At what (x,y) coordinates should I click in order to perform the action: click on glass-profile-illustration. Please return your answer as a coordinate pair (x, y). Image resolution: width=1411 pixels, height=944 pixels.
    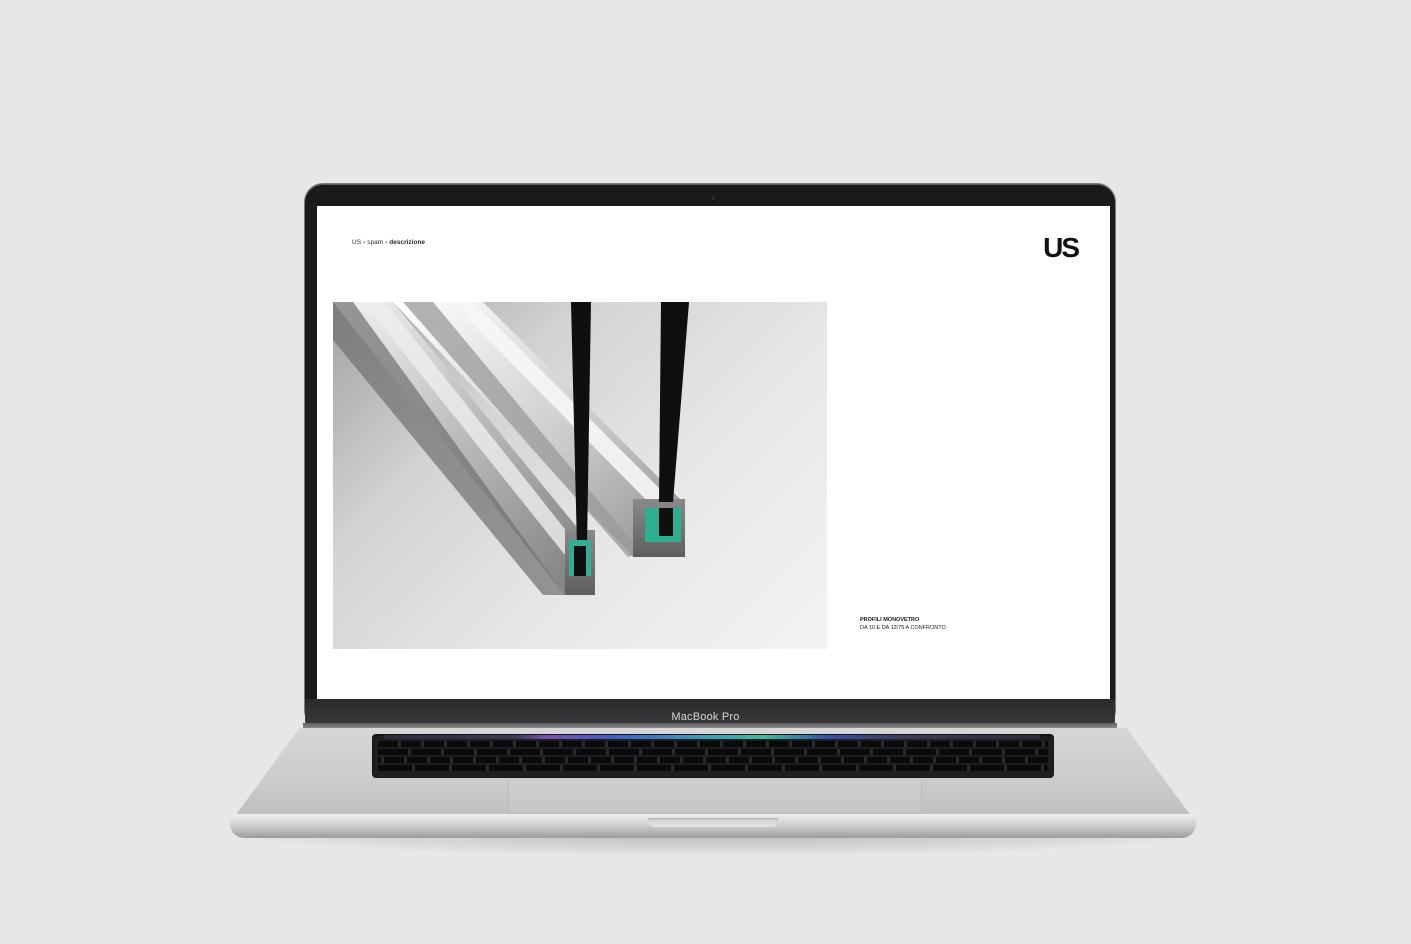
    Looking at the image, I should click on (511, 448).